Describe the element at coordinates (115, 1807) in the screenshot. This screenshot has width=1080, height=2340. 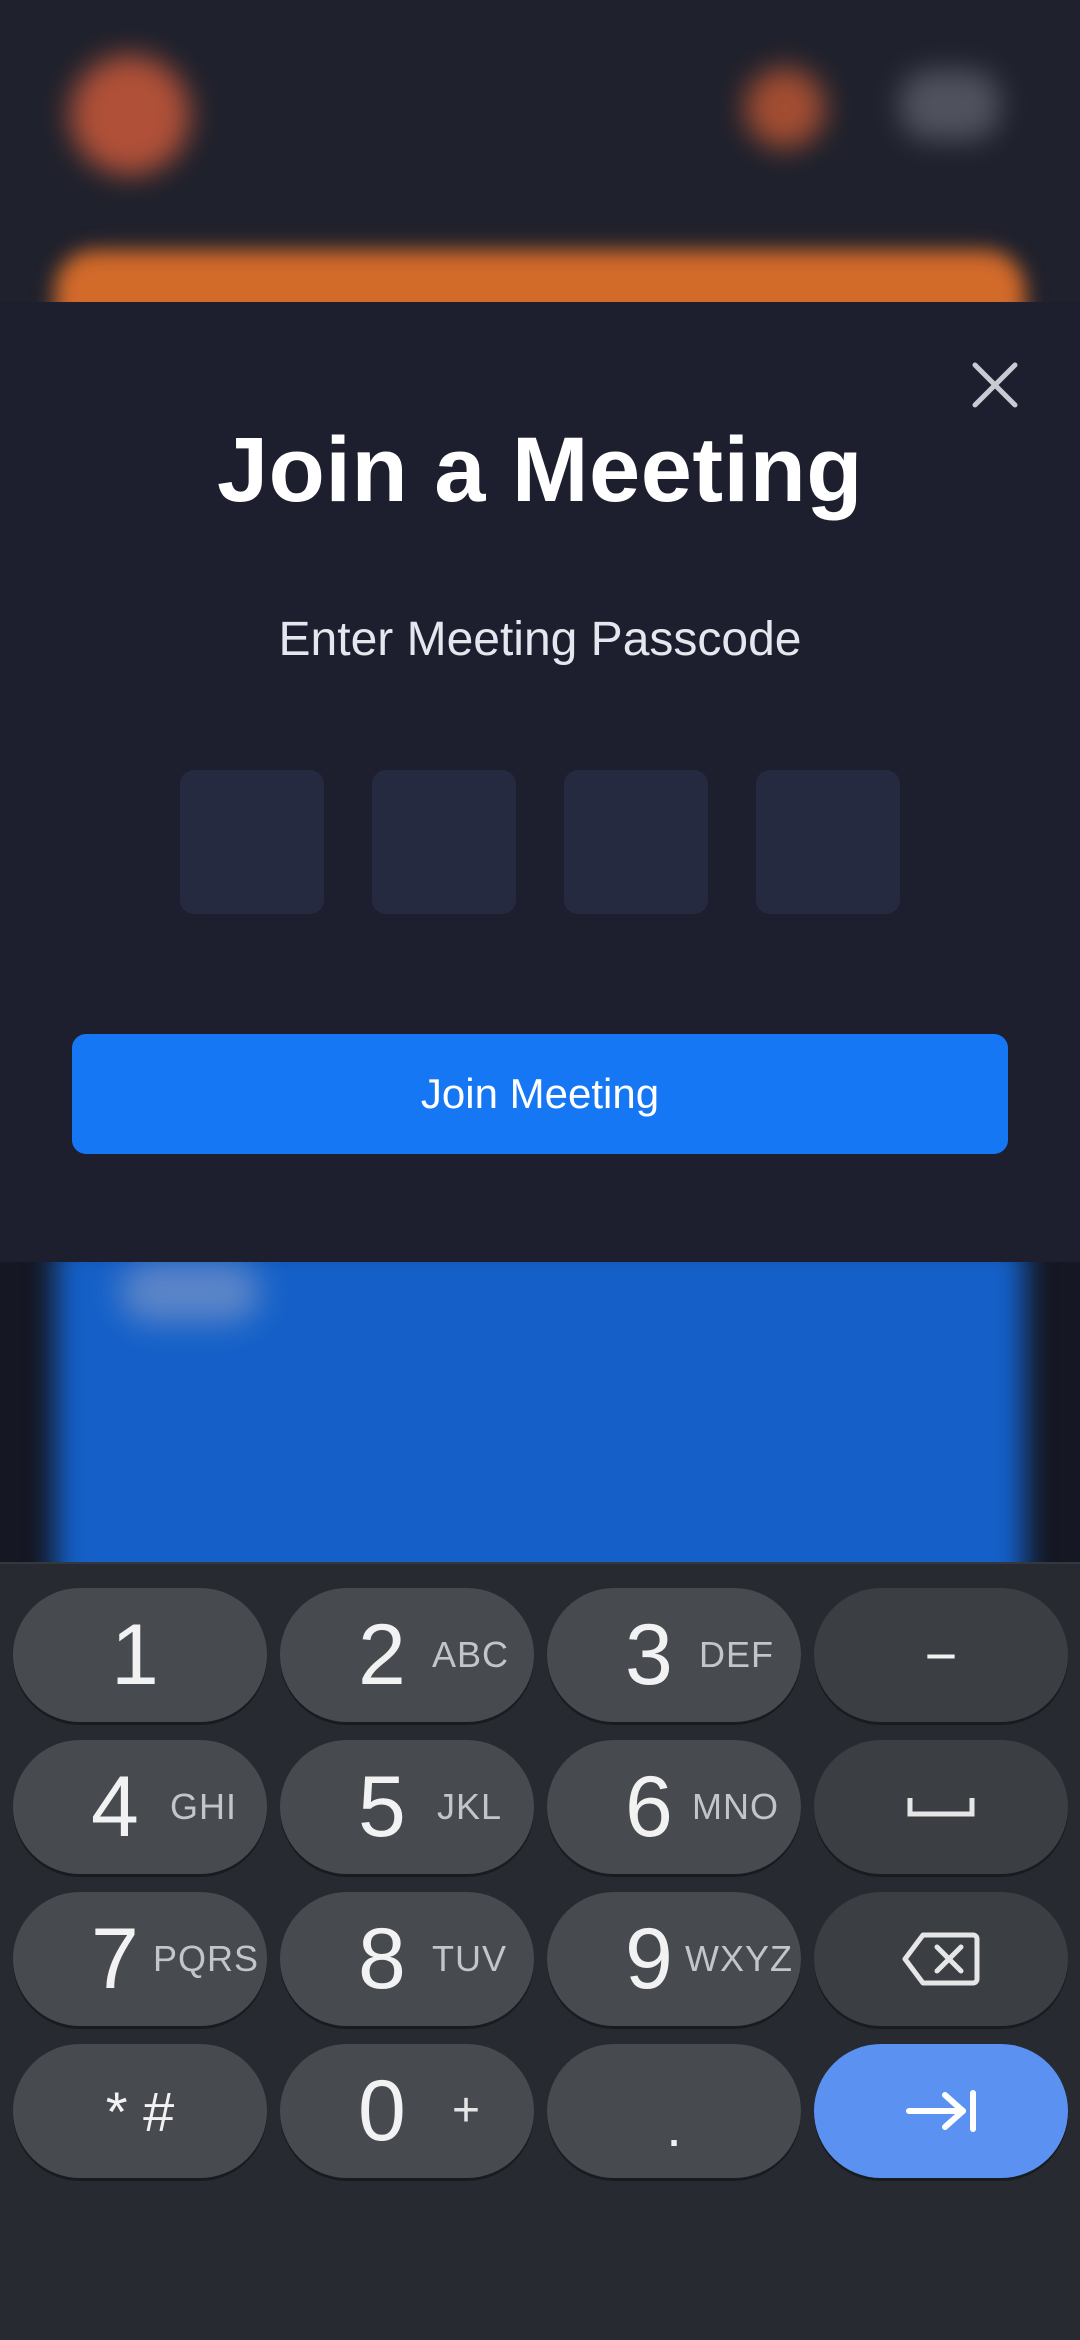
I see `key-digit: 4` at that location.